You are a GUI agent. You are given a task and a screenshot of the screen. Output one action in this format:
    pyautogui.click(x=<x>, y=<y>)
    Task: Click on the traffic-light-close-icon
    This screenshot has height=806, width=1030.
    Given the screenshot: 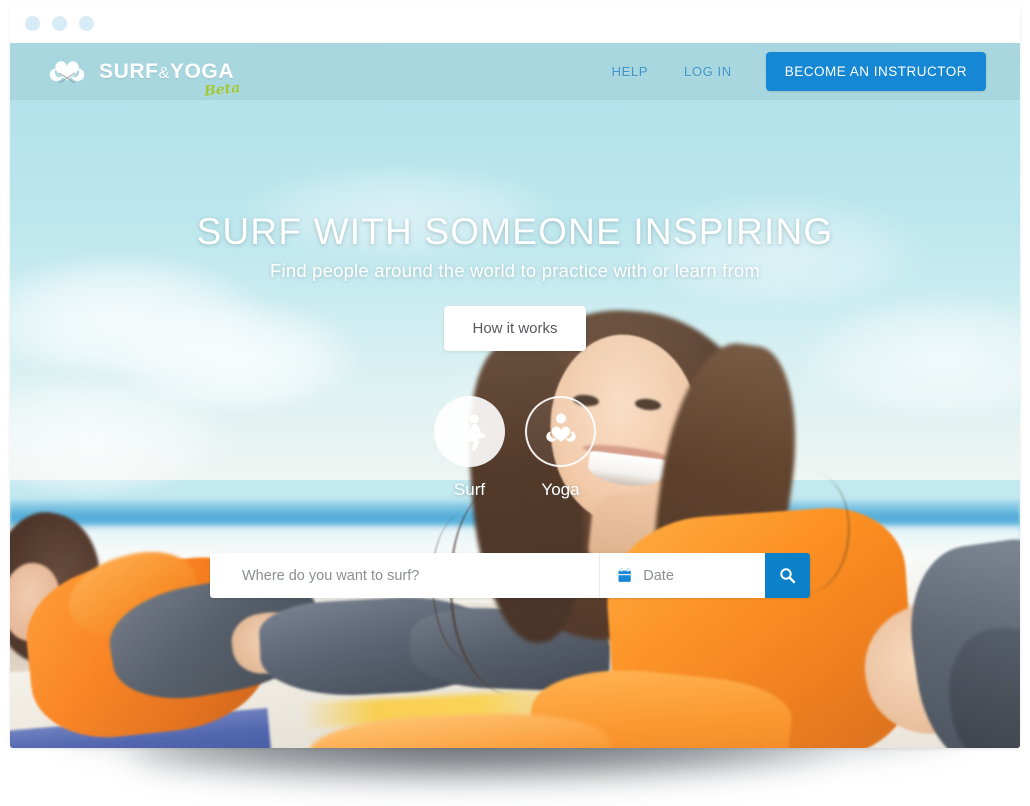 What is the action you would take?
    pyautogui.click(x=32, y=23)
    